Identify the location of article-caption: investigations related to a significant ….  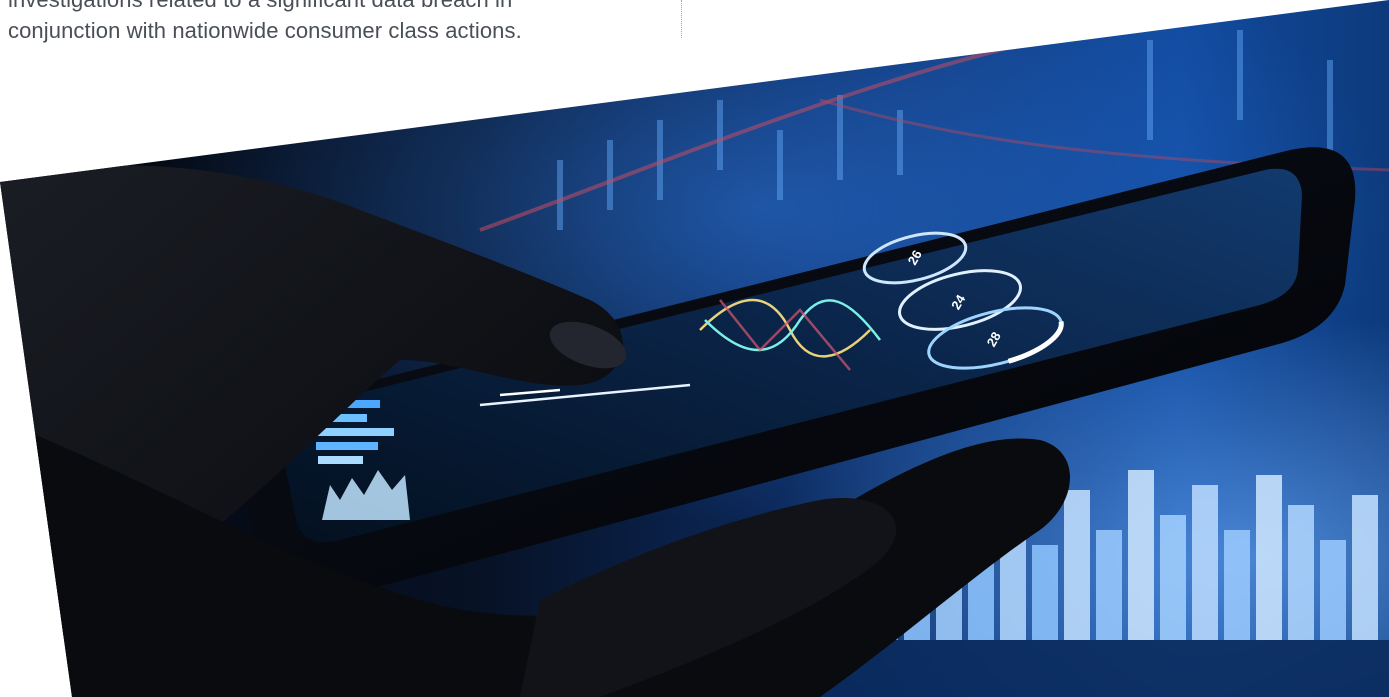
(338, 23).